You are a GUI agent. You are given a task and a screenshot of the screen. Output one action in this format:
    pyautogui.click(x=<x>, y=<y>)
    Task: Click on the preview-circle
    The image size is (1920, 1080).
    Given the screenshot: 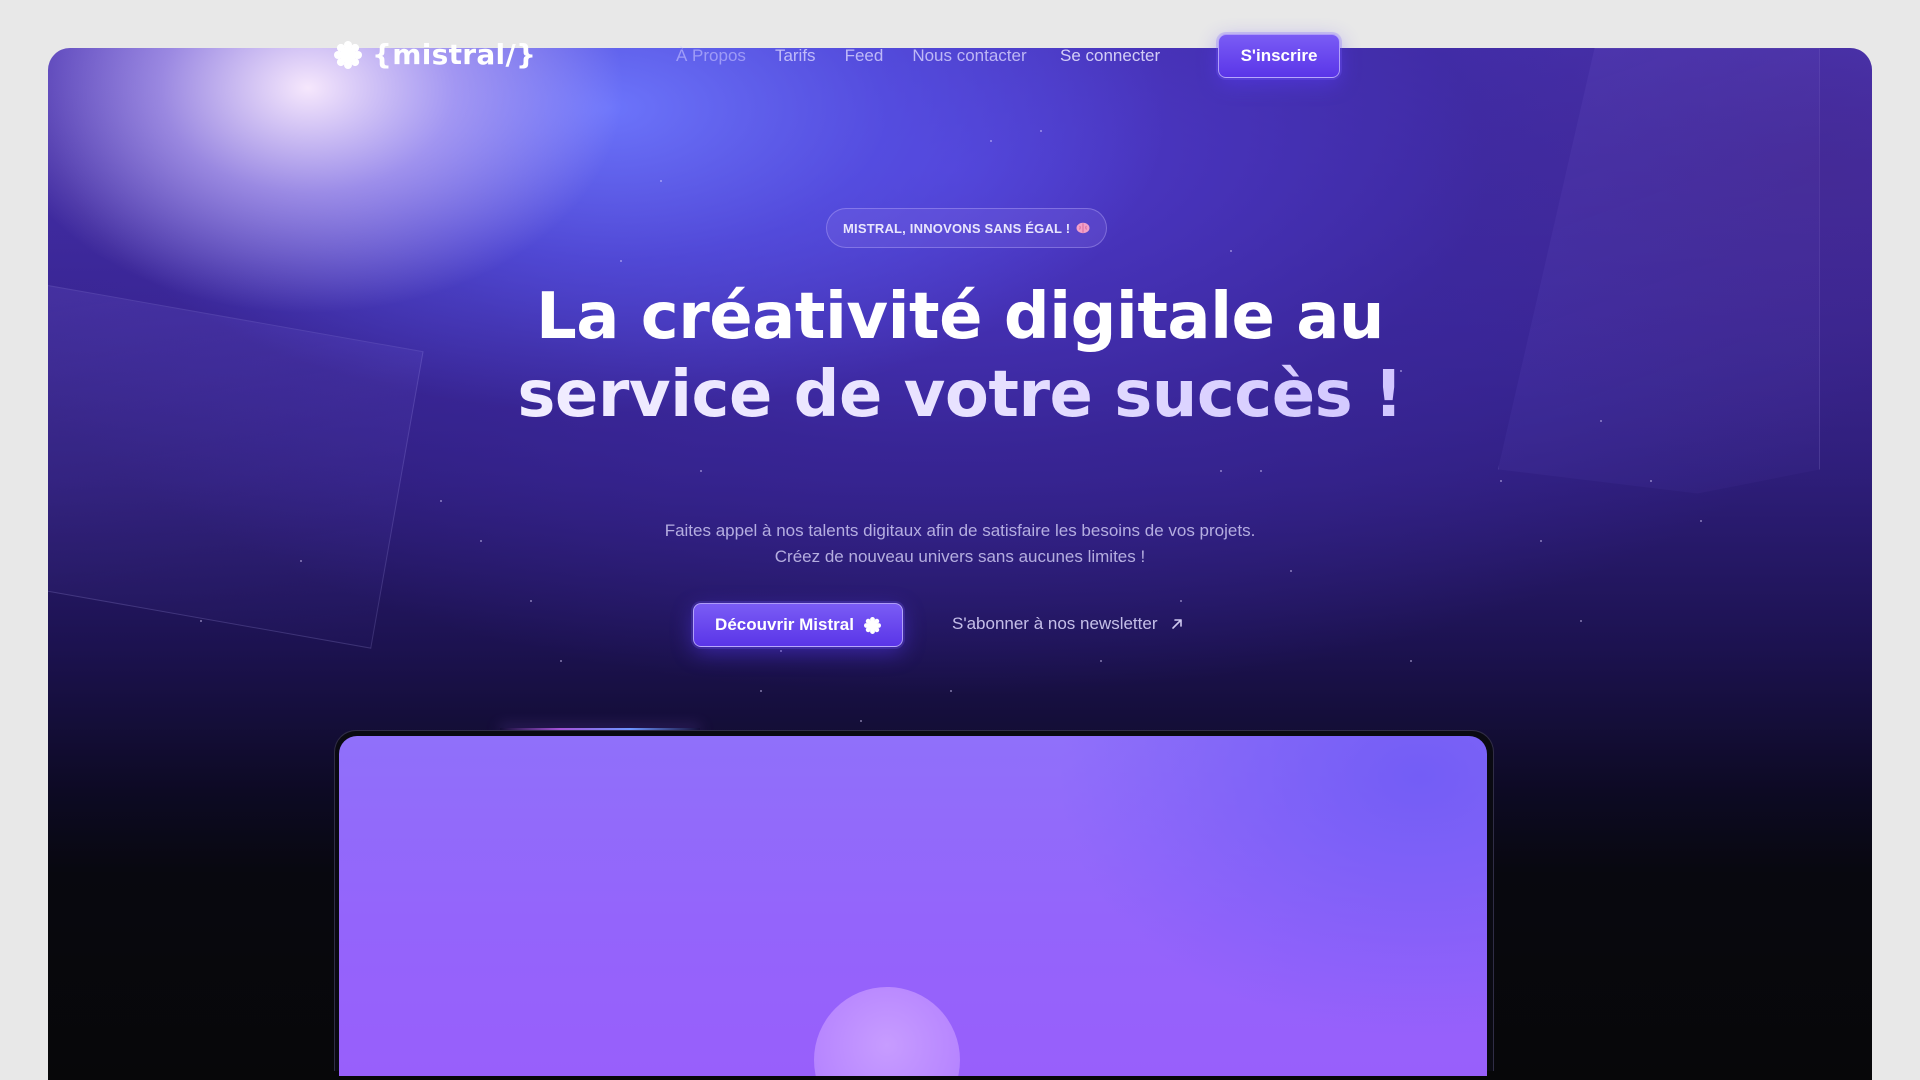 What is the action you would take?
    pyautogui.click(x=887, y=1031)
    